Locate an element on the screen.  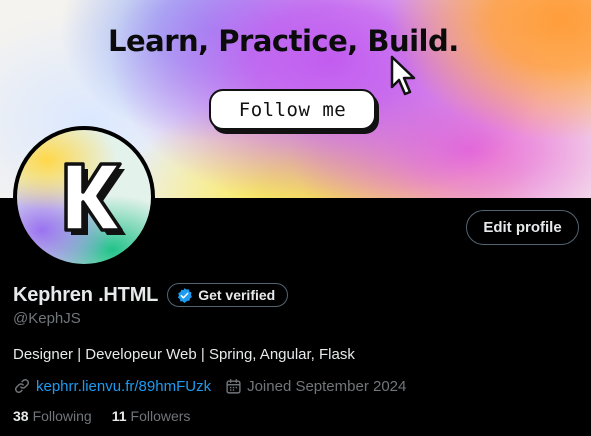
cursor-arrow-icon is located at coordinates (403, 75).